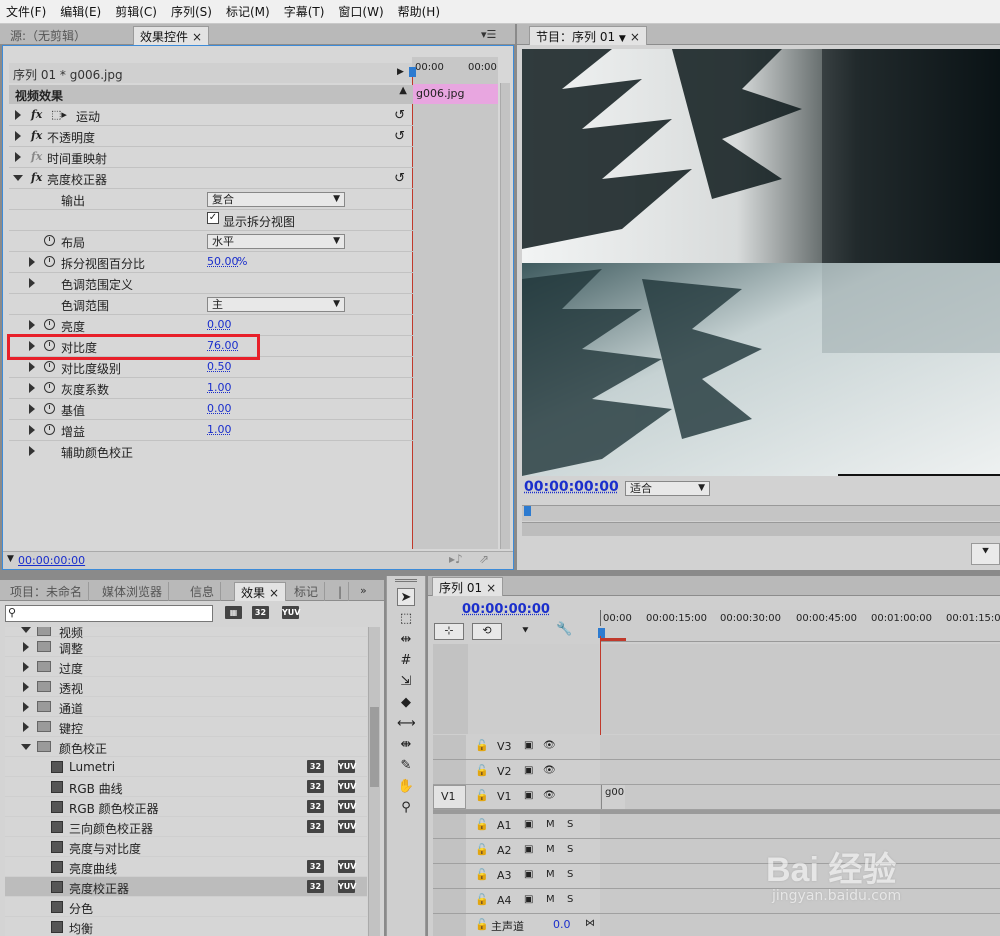  Describe the element at coordinates (406, 619) in the screenshot. I see `track-select-tool-icon: ⬚` at that location.